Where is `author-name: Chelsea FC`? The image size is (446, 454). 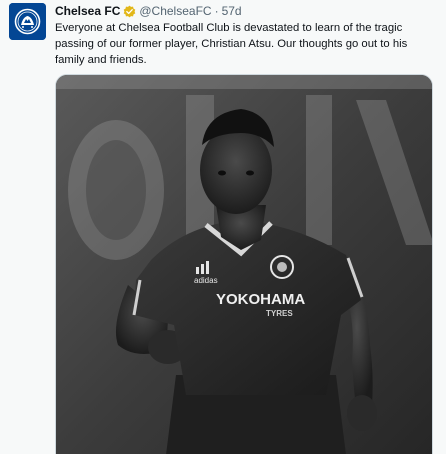
author-name: Chelsea FC is located at coordinates (87, 11).